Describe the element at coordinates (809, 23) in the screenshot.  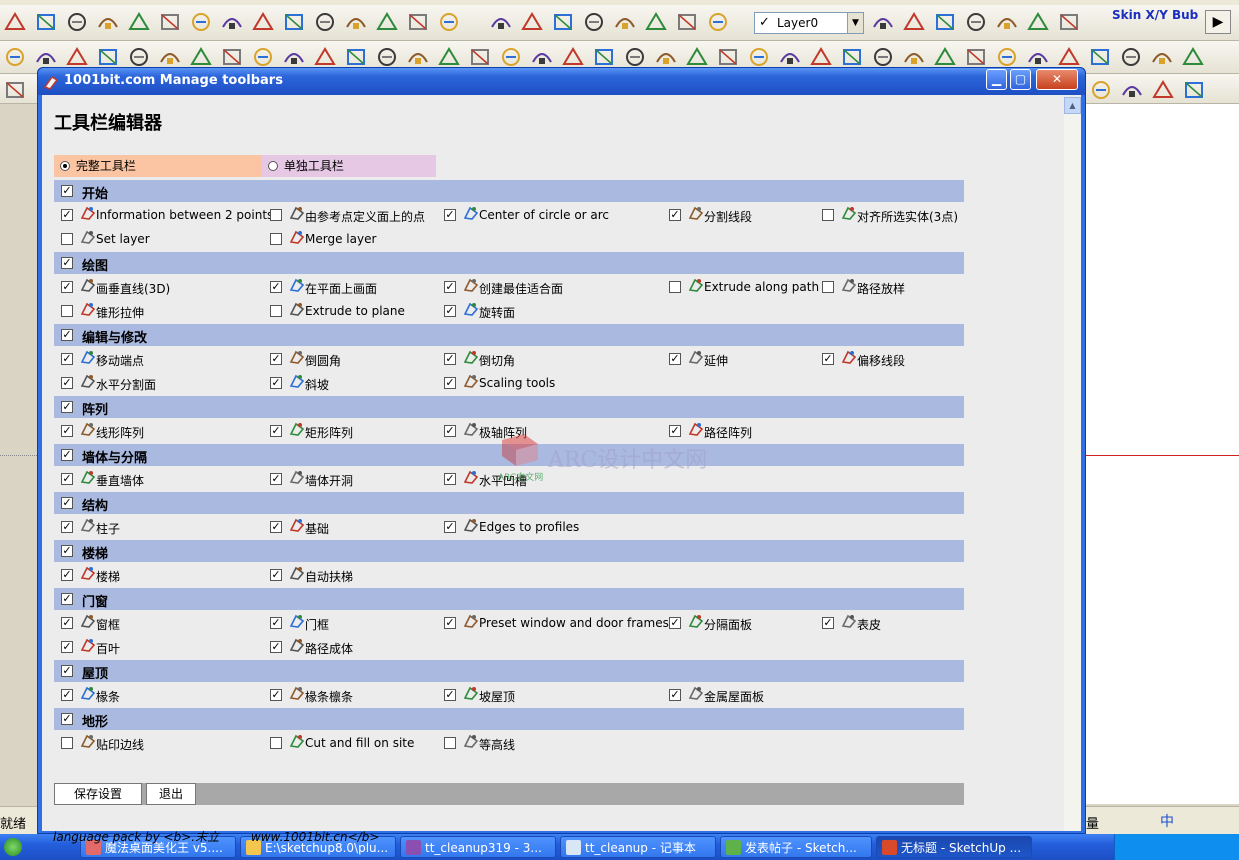
I see `layer-dropdown: ✓ Layer0 ▼` at that location.